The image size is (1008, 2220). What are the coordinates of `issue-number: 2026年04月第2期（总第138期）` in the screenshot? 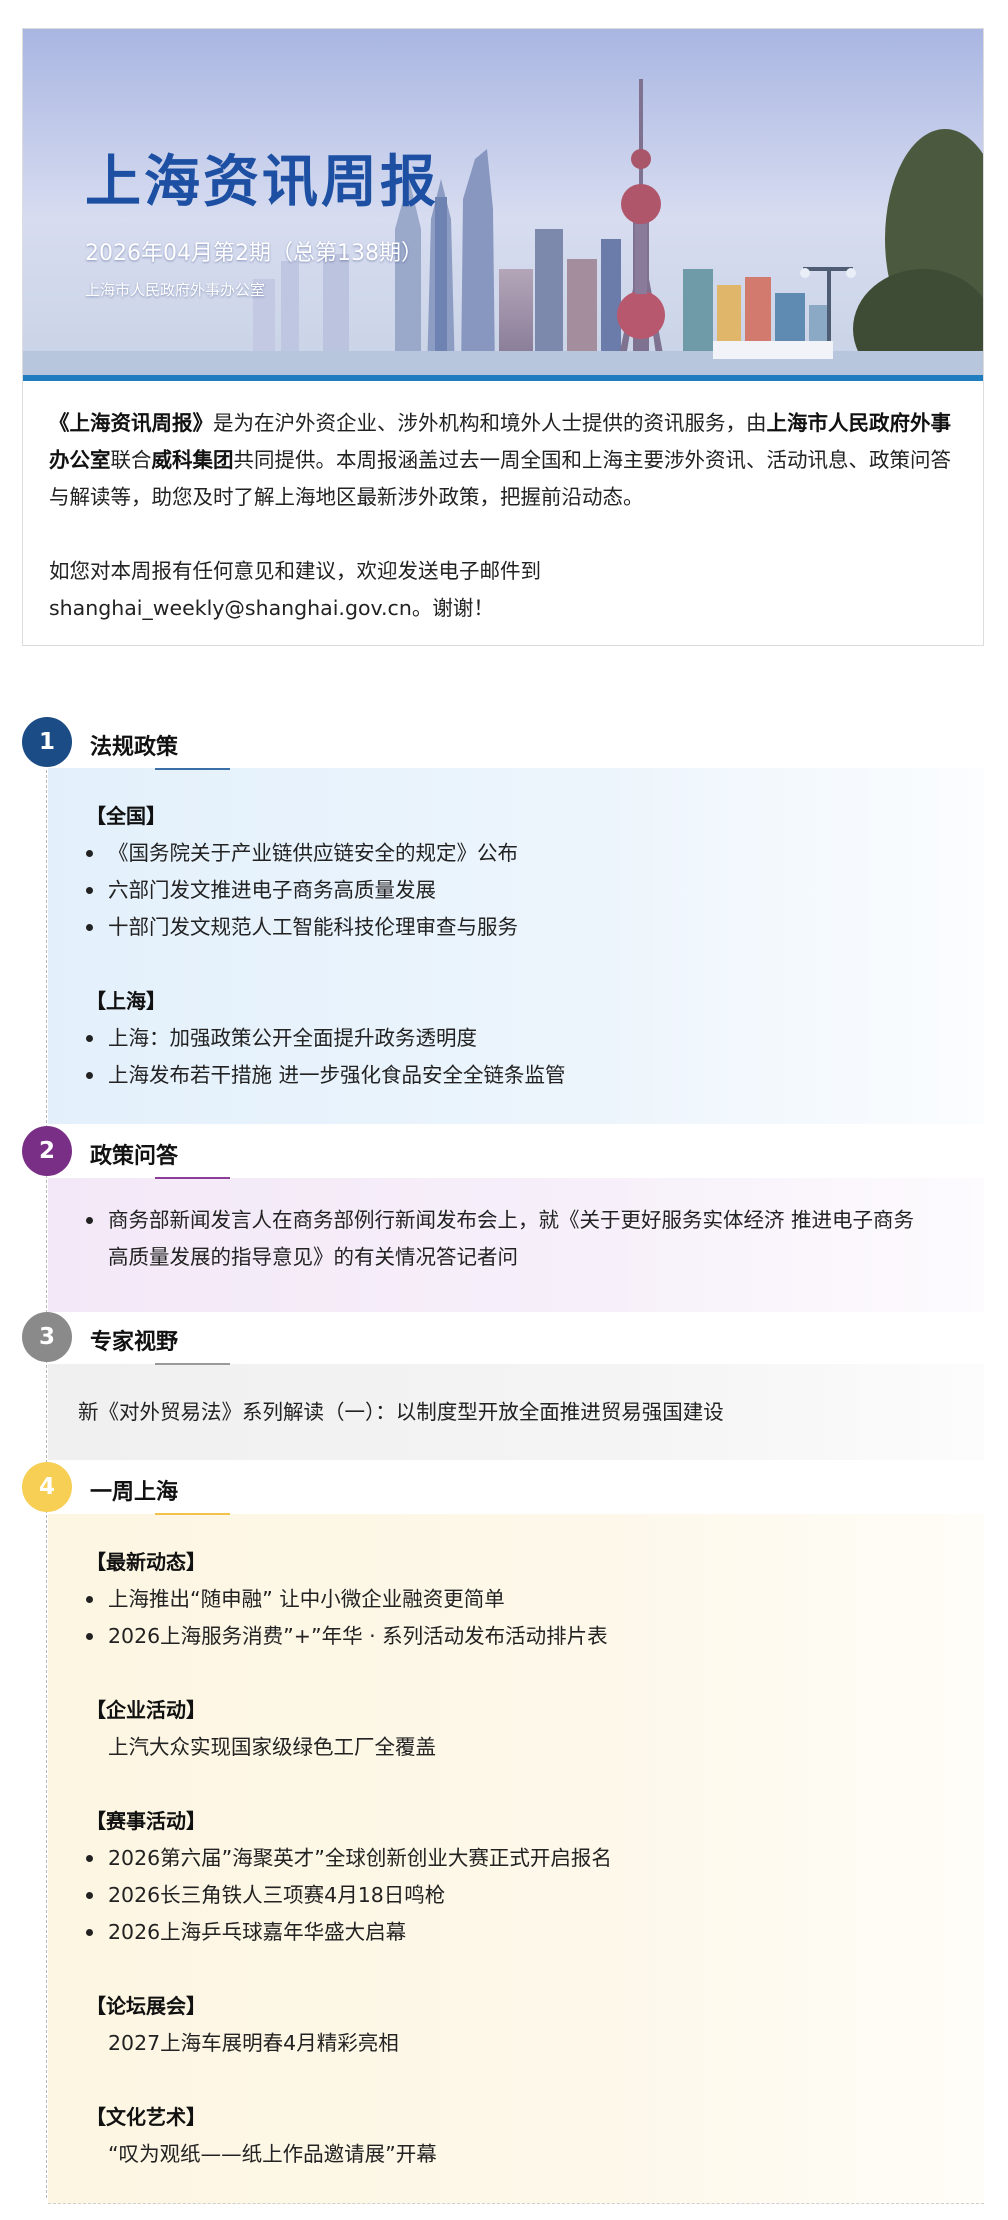 It's located at (254, 253).